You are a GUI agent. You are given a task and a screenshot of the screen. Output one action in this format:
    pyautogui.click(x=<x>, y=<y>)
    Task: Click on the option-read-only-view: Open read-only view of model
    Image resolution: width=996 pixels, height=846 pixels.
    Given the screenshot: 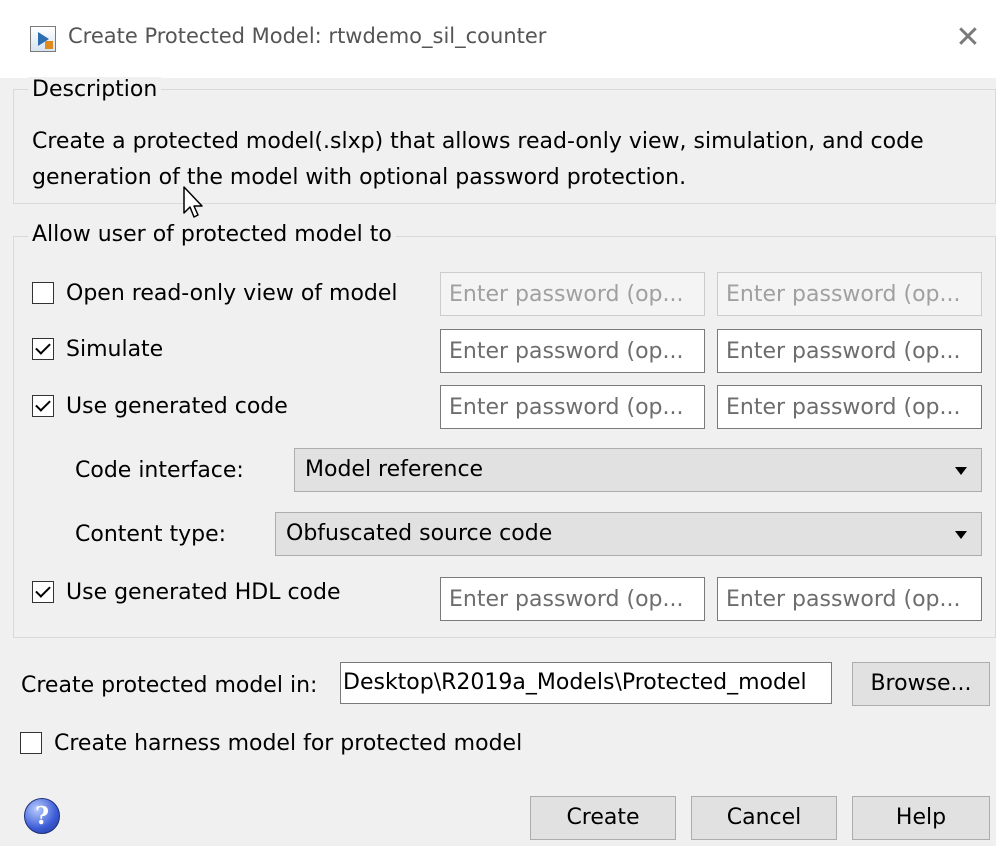 What is the action you would take?
    pyautogui.click(x=215, y=293)
    